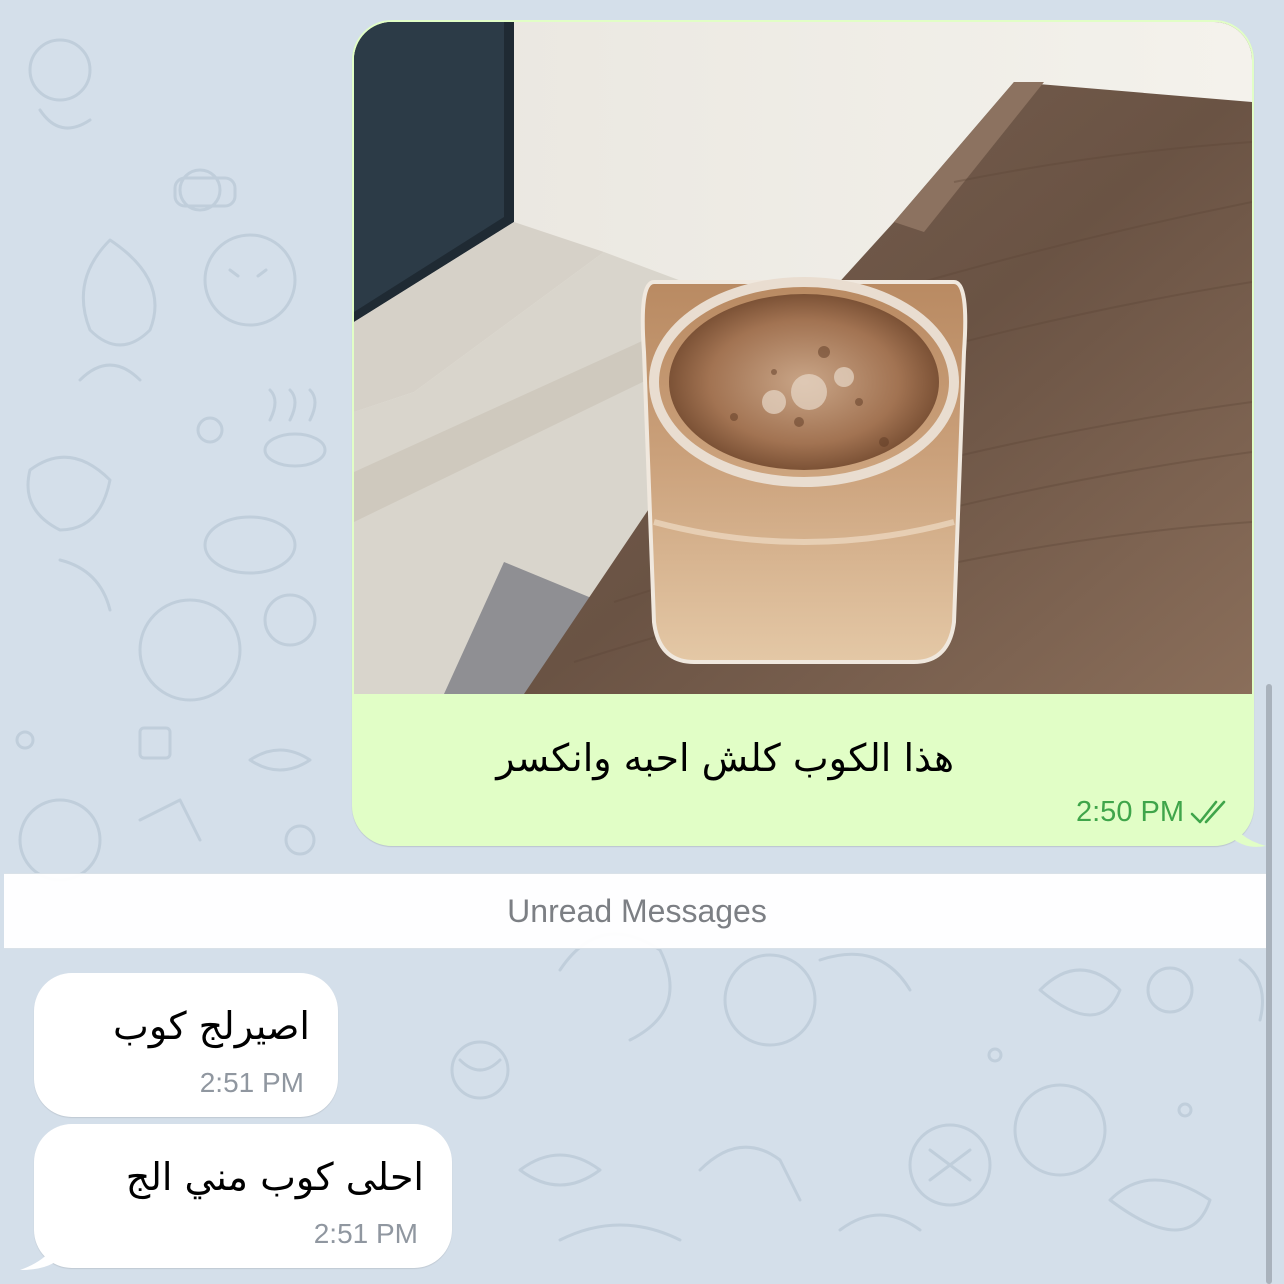 This screenshot has width=1284, height=1284. What do you see at coordinates (1130, 811) in the screenshot?
I see `outgoing-message-time: 2:50 PM` at bounding box center [1130, 811].